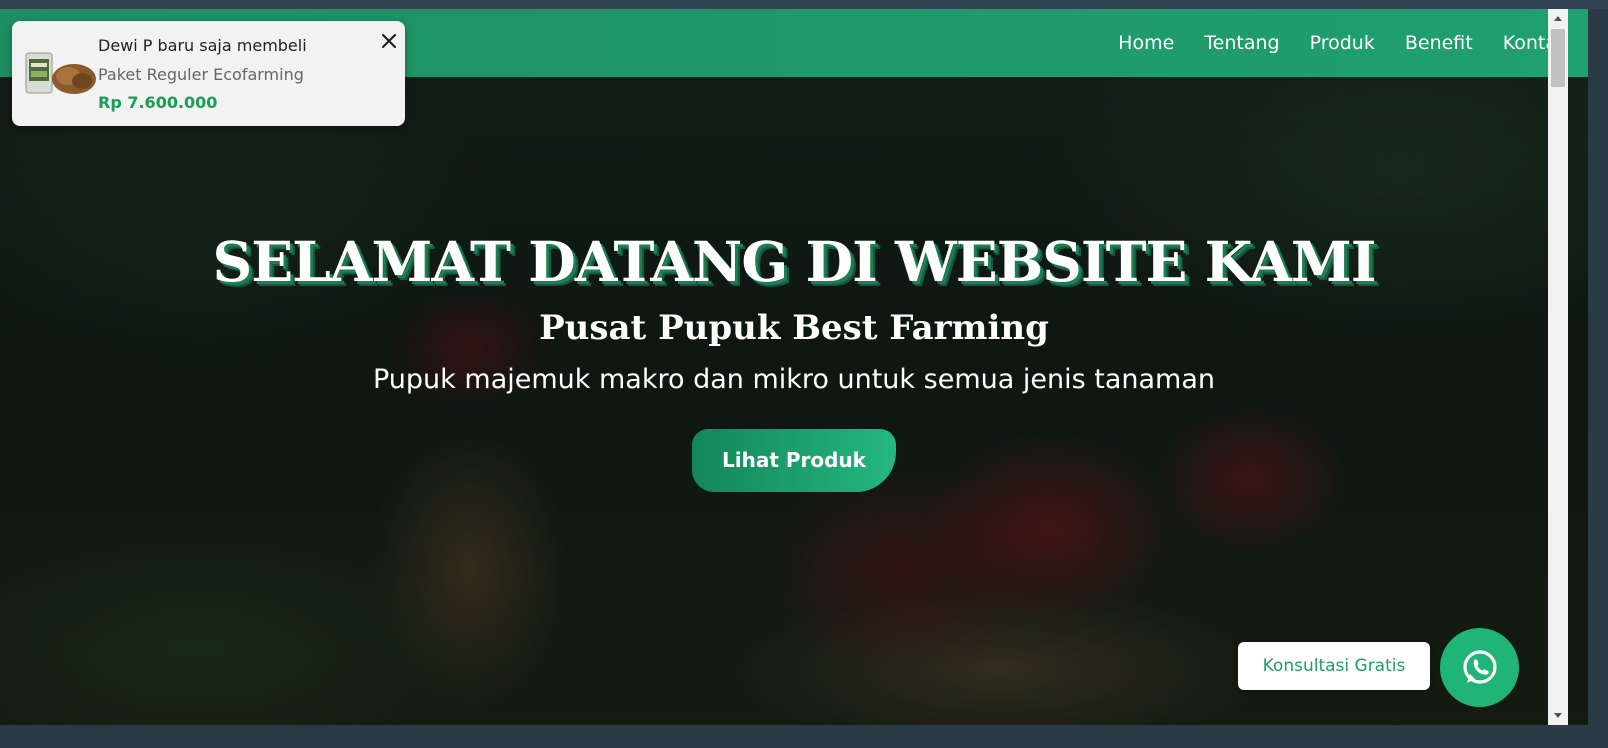 The width and height of the screenshot is (1608, 748). I want to click on notification-price: Rp 7.600.000, so click(158, 102).